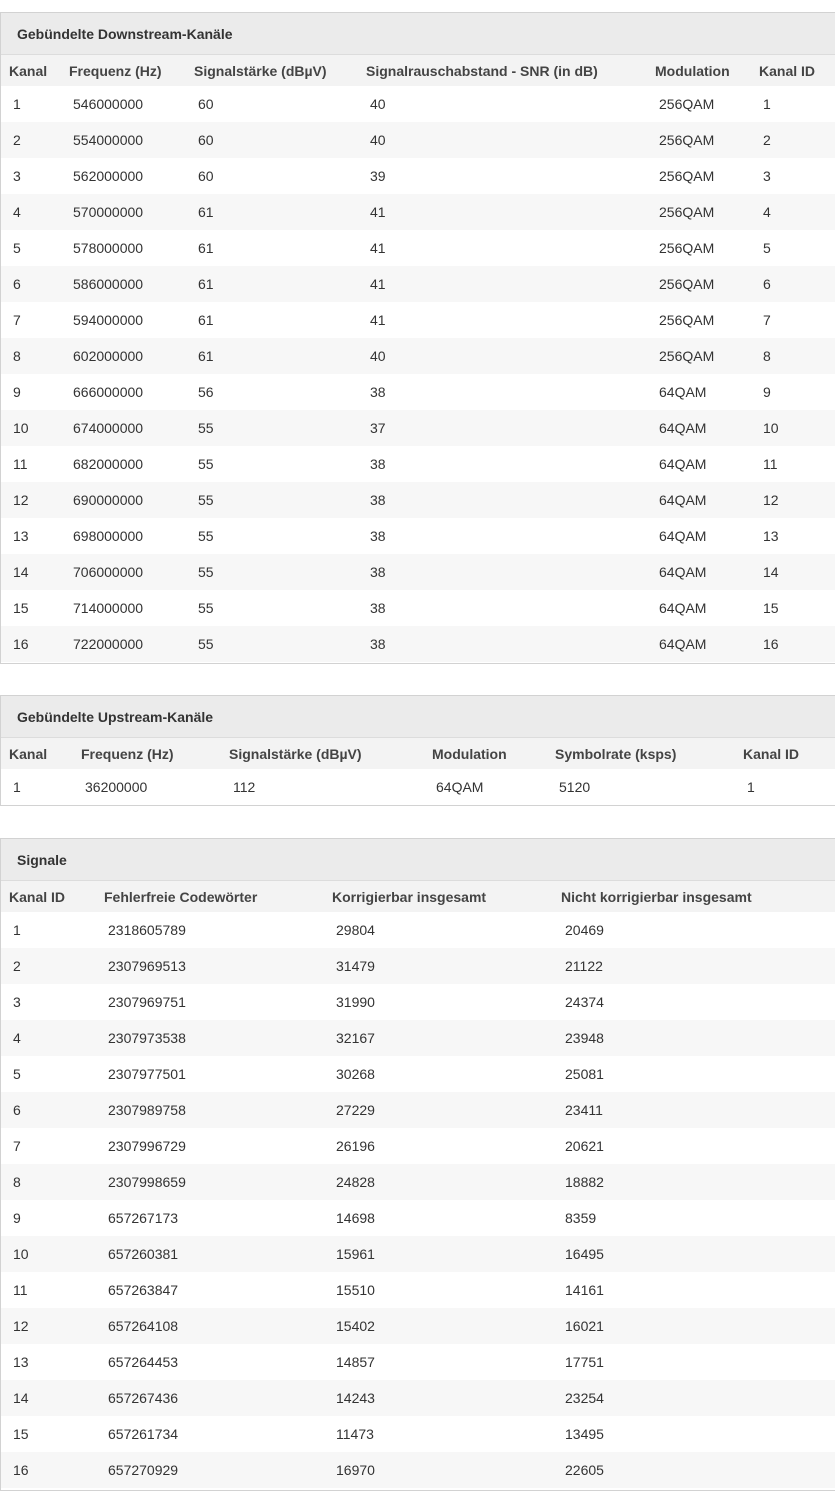  What do you see at coordinates (418, 500) in the screenshot?
I see `downstream-table-row: 12 690000000 55 38 64QAM 12` at bounding box center [418, 500].